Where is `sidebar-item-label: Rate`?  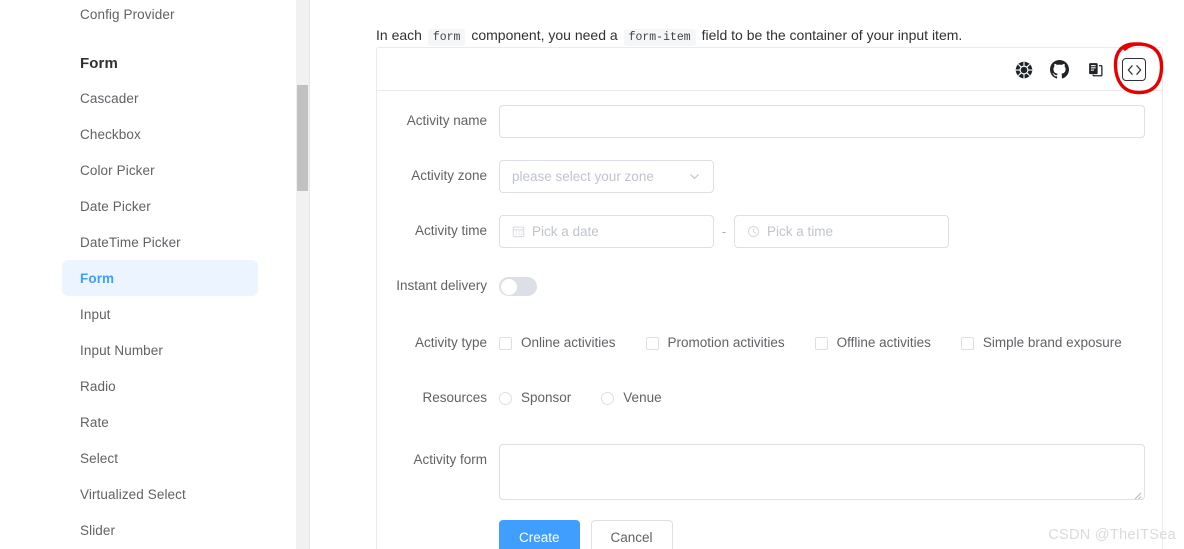
sidebar-item-label: Rate is located at coordinates (94, 422).